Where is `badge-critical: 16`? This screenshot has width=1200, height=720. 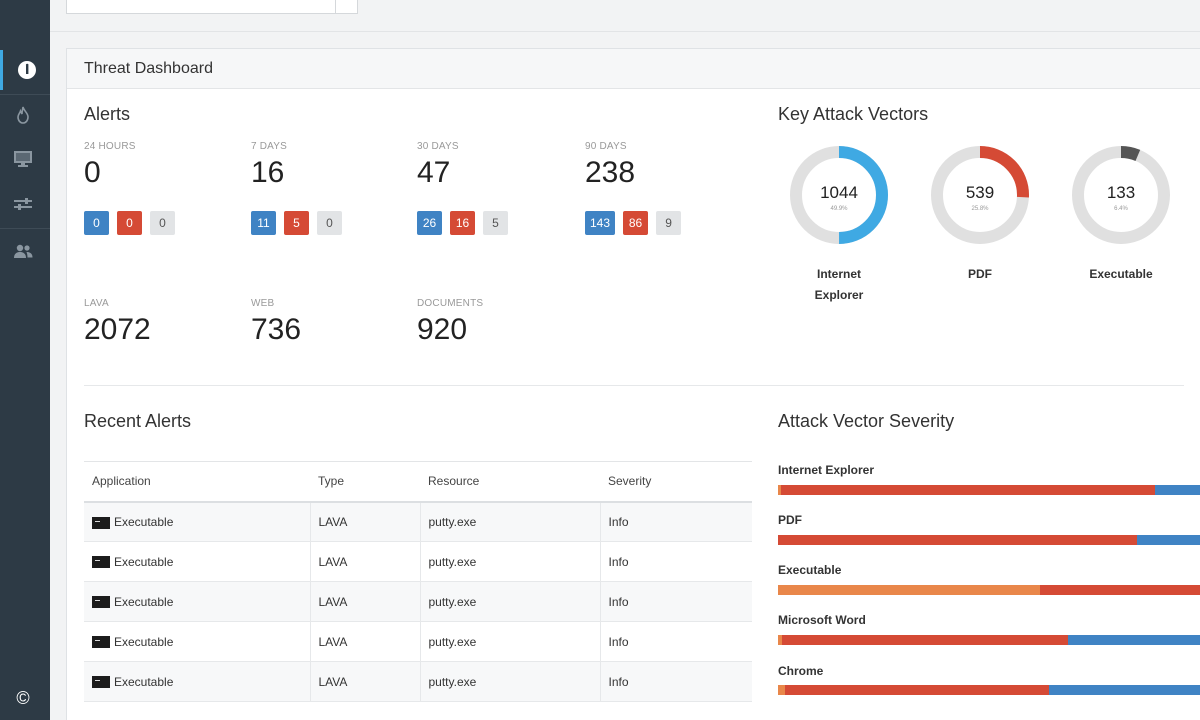 badge-critical: 16 is located at coordinates (462, 223).